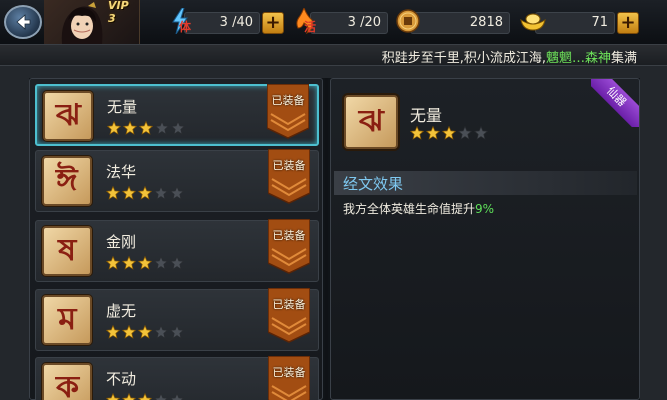 The image size is (667, 400). Describe the element at coordinates (628, 23) in the screenshot. I see `add-ingots-button: +` at that location.